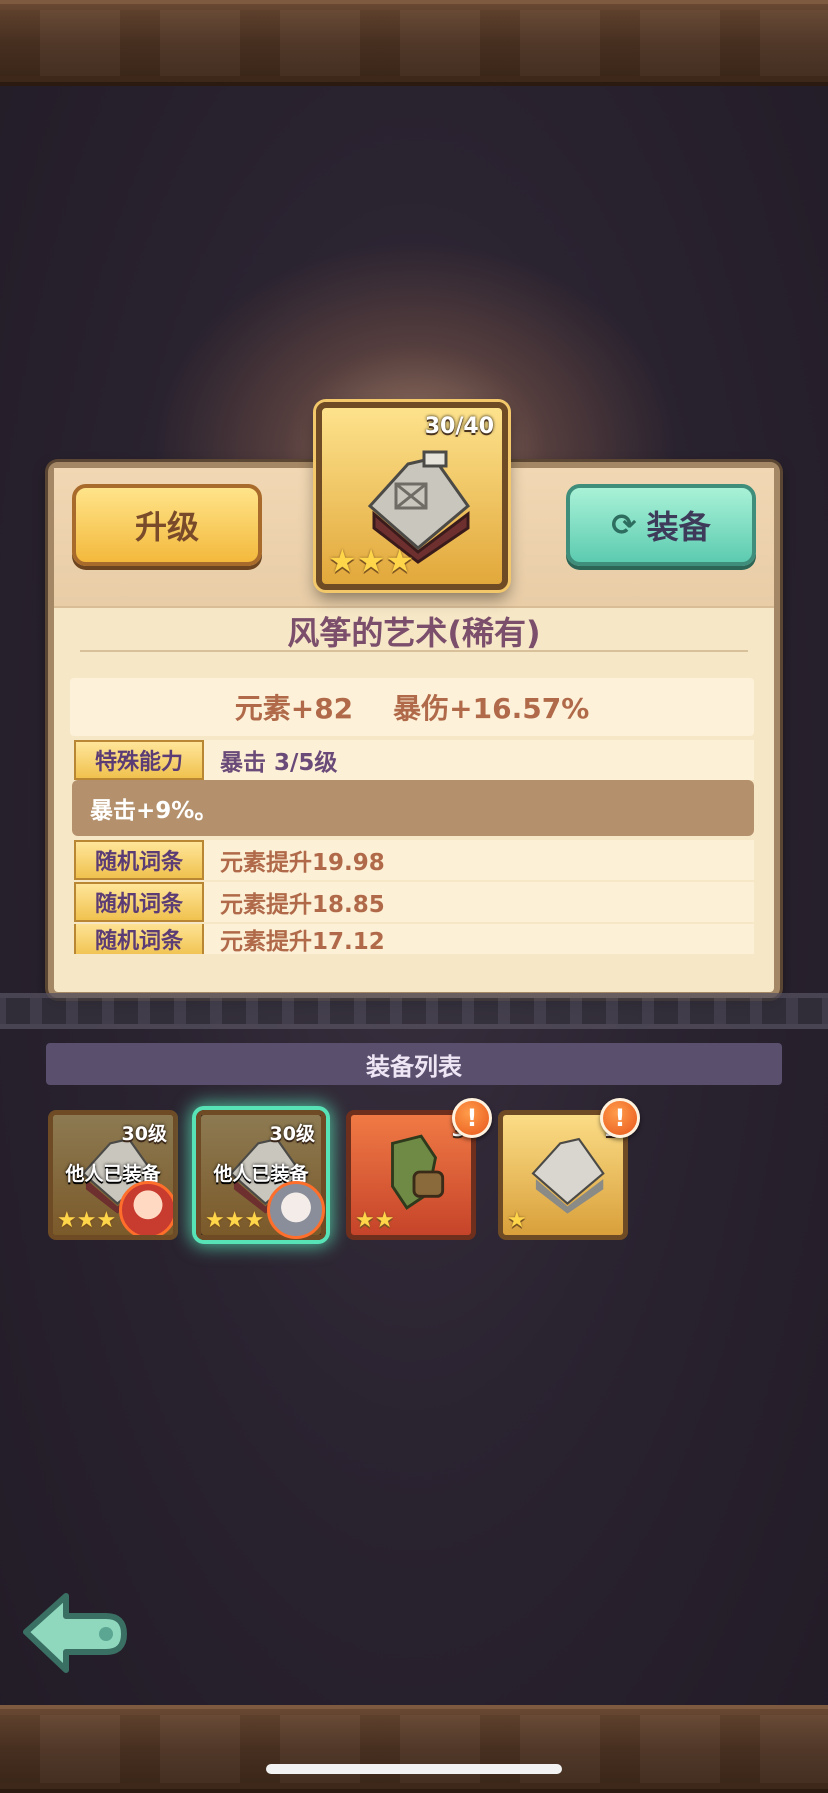  I want to click on special-ability-description: 暴击+9%。, so click(413, 808).